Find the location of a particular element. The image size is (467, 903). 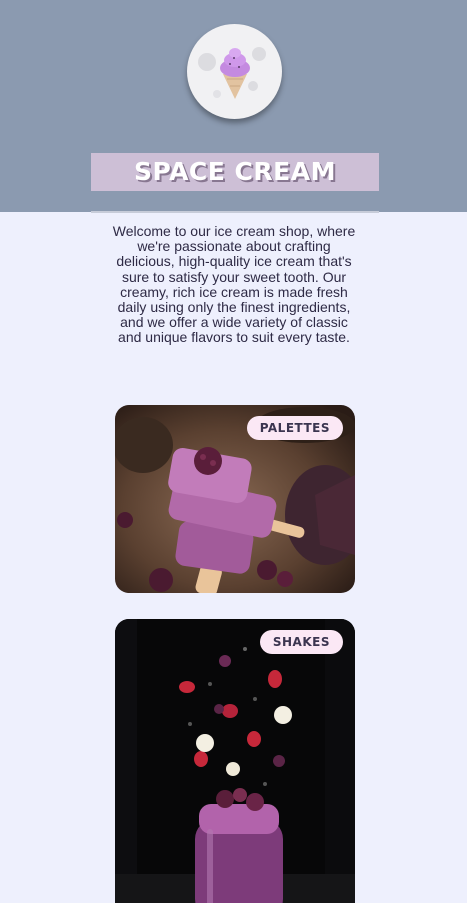

divider is located at coordinates (235, 212).